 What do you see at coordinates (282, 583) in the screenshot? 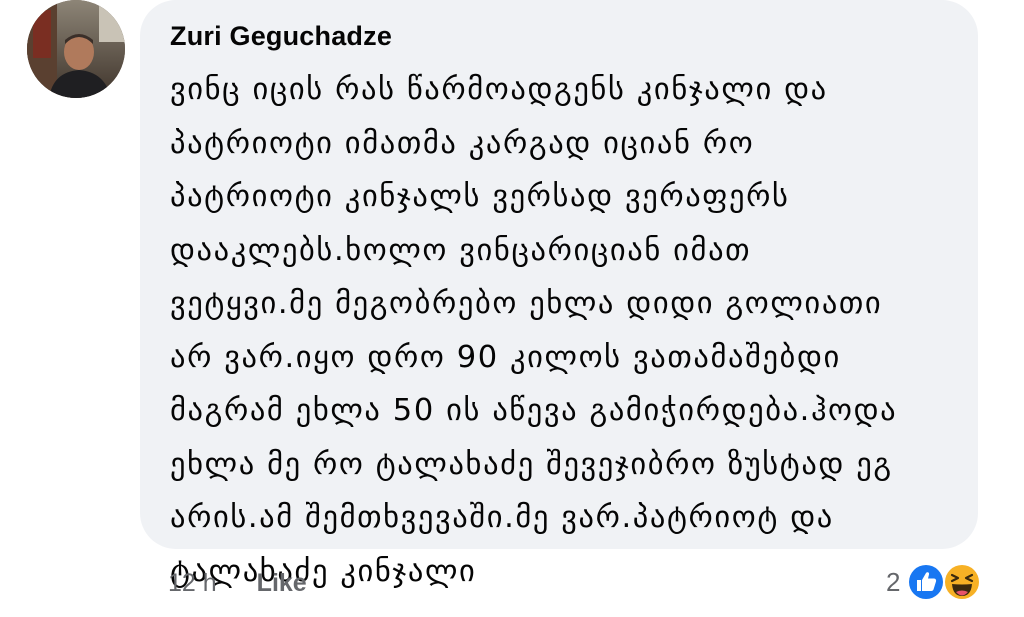
I see `like-button: Like` at bounding box center [282, 583].